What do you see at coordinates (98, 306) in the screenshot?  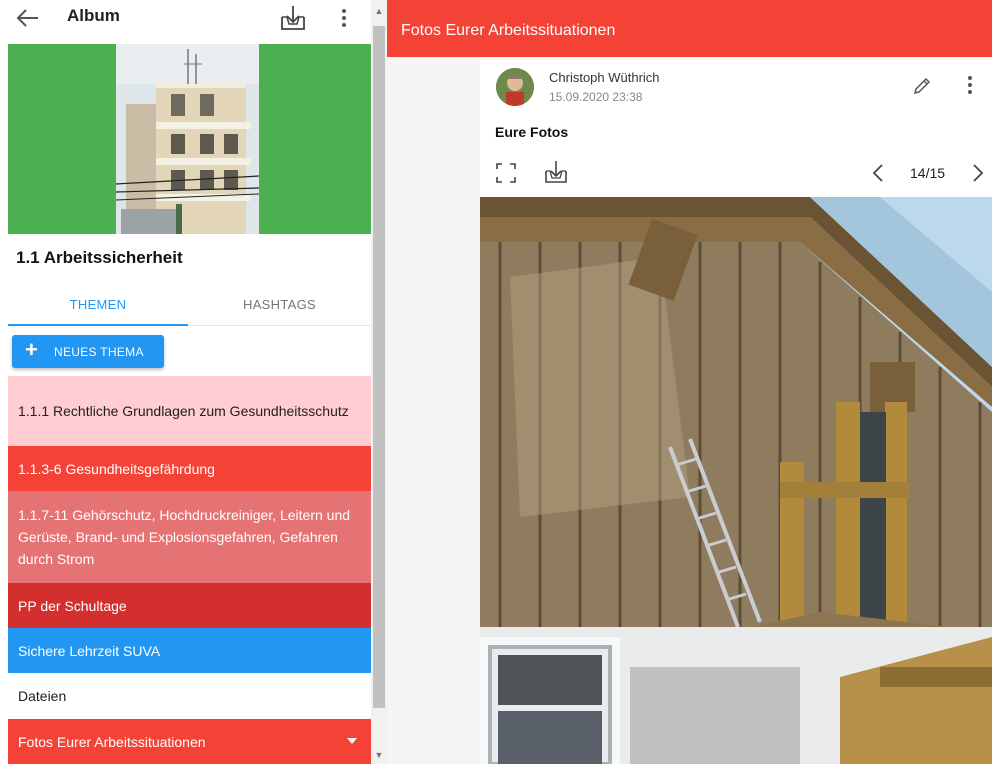 I see `tab-themen: THEMEN` at bounding box center [98, 306].